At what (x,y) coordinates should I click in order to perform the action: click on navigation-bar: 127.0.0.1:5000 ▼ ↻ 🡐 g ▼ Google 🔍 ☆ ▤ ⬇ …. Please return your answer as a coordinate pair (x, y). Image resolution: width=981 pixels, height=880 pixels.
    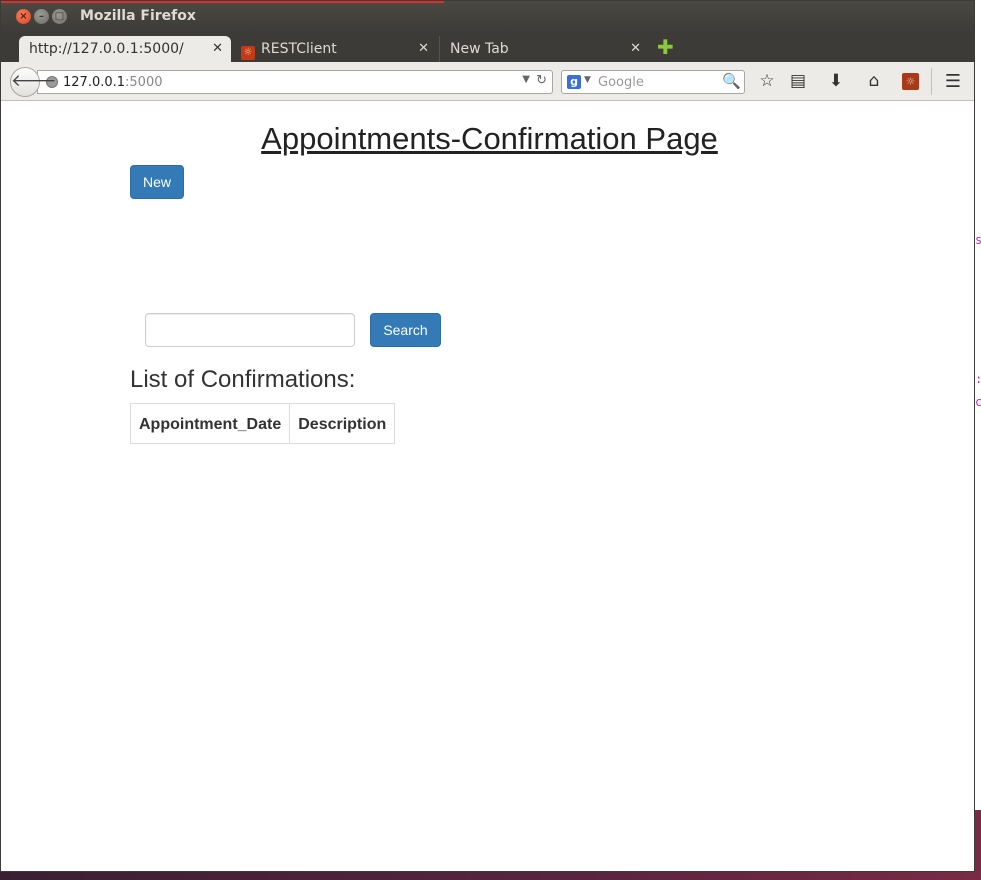
    Looking at the image, I should click on (487, 81).